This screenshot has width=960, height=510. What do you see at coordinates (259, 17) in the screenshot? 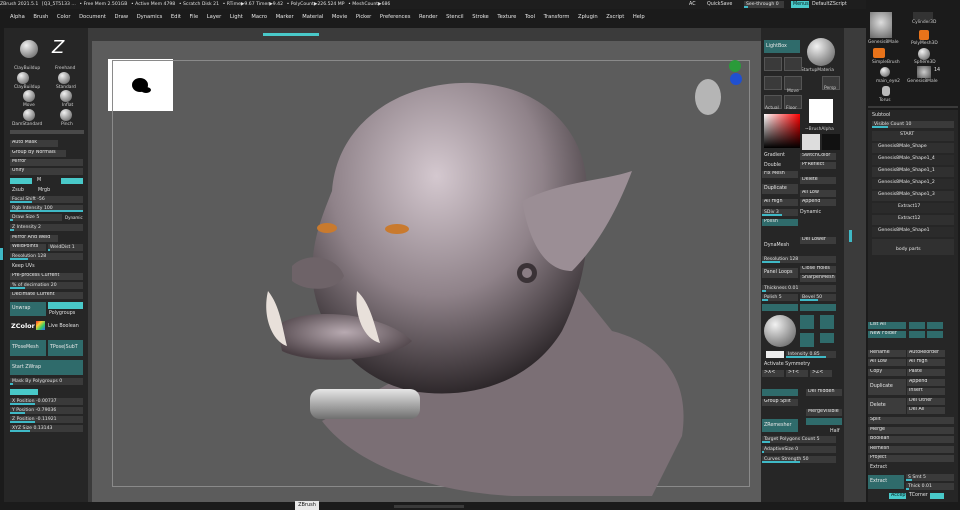
I see `menu-macro: Macro` at bounding box center [259, 17].